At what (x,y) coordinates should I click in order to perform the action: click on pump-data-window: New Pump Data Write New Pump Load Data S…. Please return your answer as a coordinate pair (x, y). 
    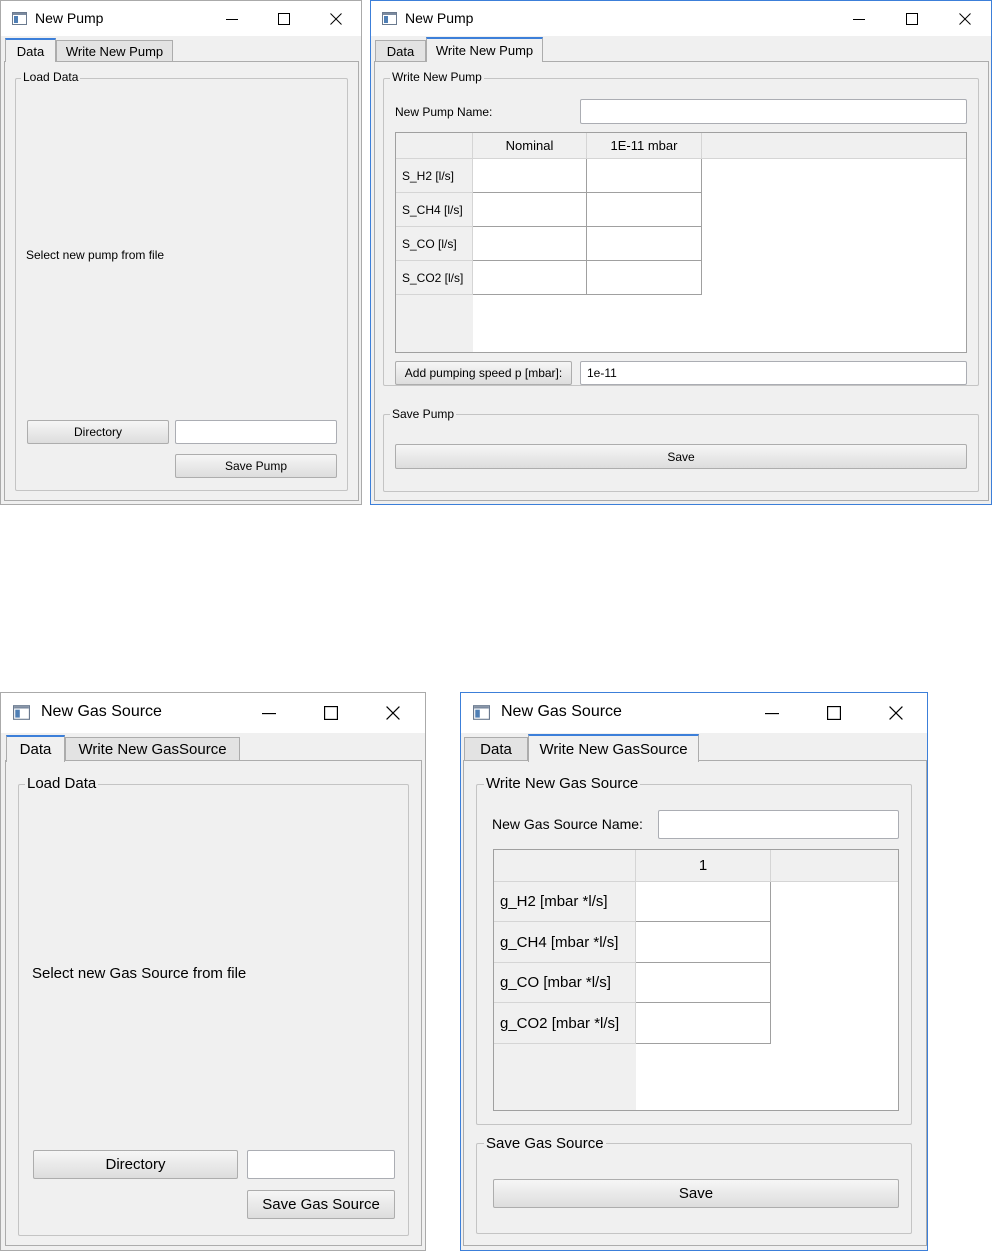
    Looking at the image, I should click on (181, 252).